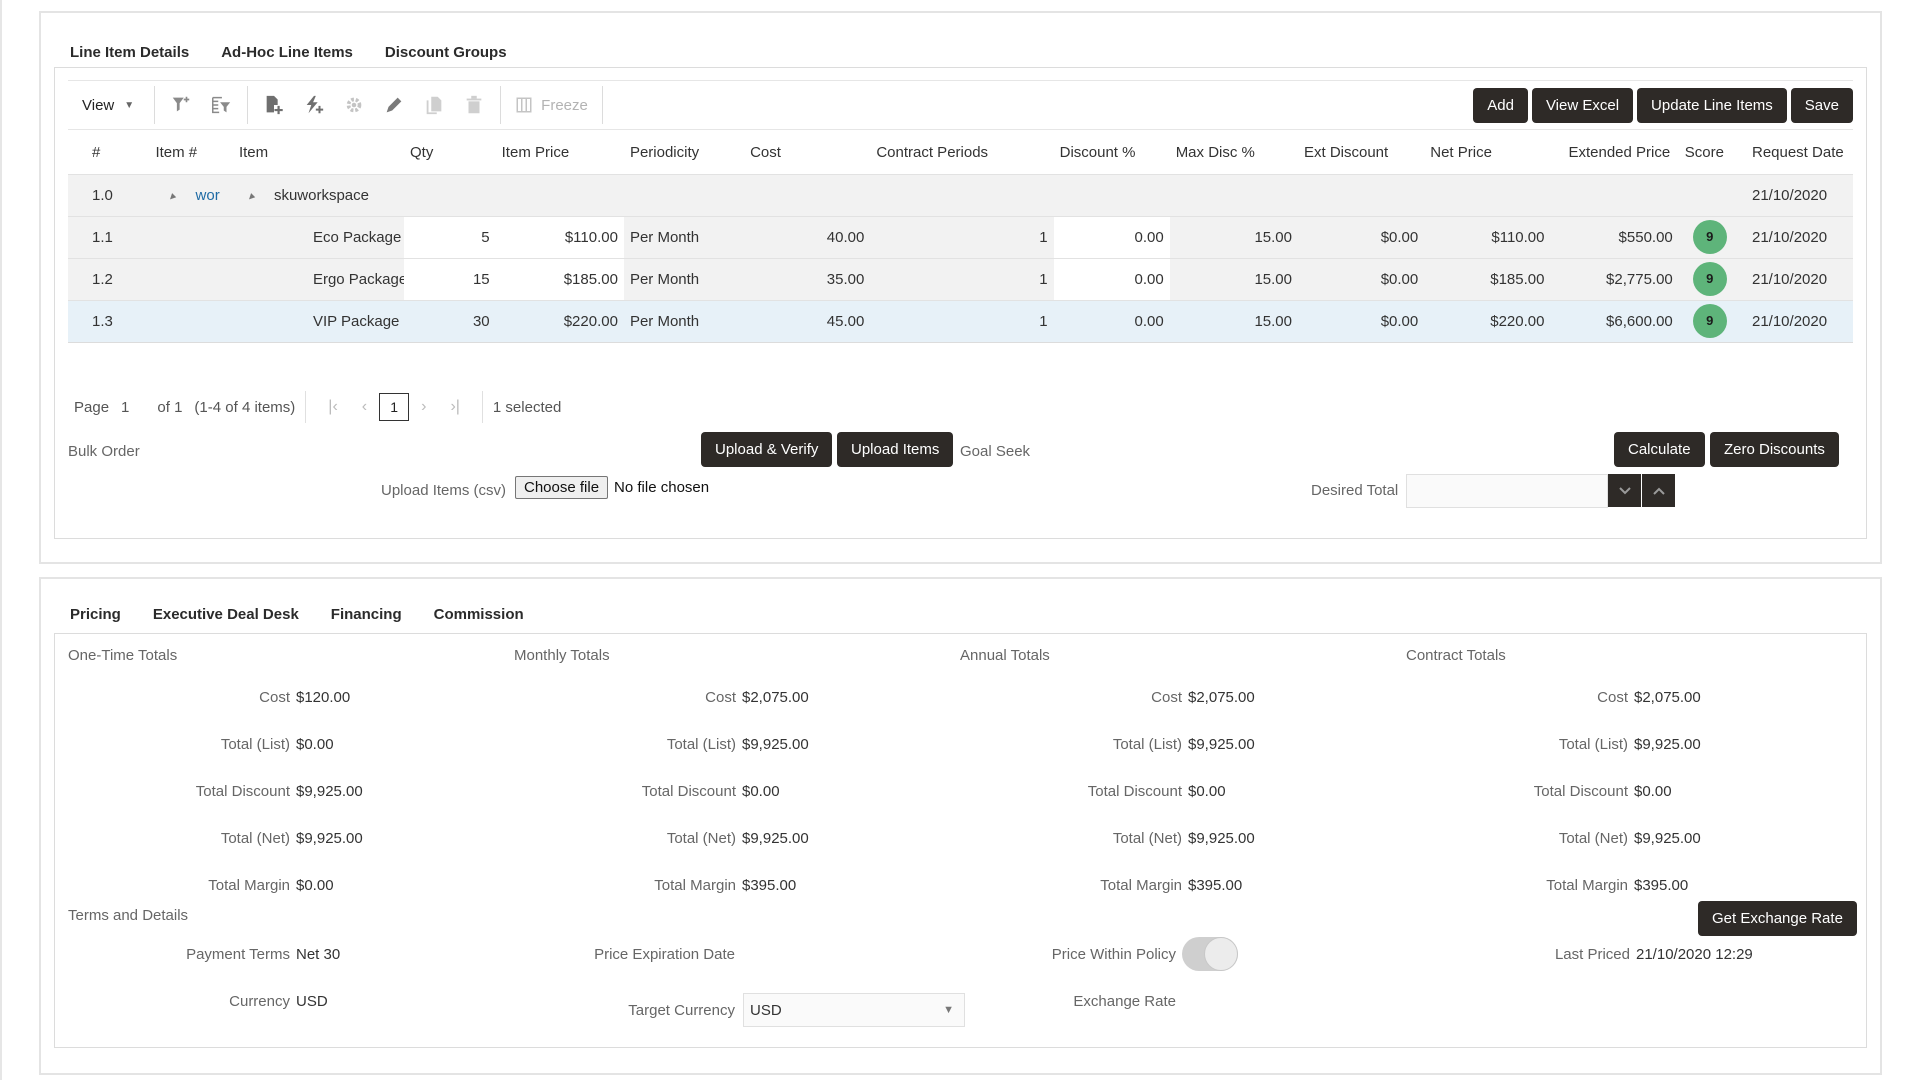 The height and width of the screenshot is (1080, 1920). What do you see at coordinates (181, 105) in the screenshot?
I see `add-filter-icon` at bounding box center [181, 105].